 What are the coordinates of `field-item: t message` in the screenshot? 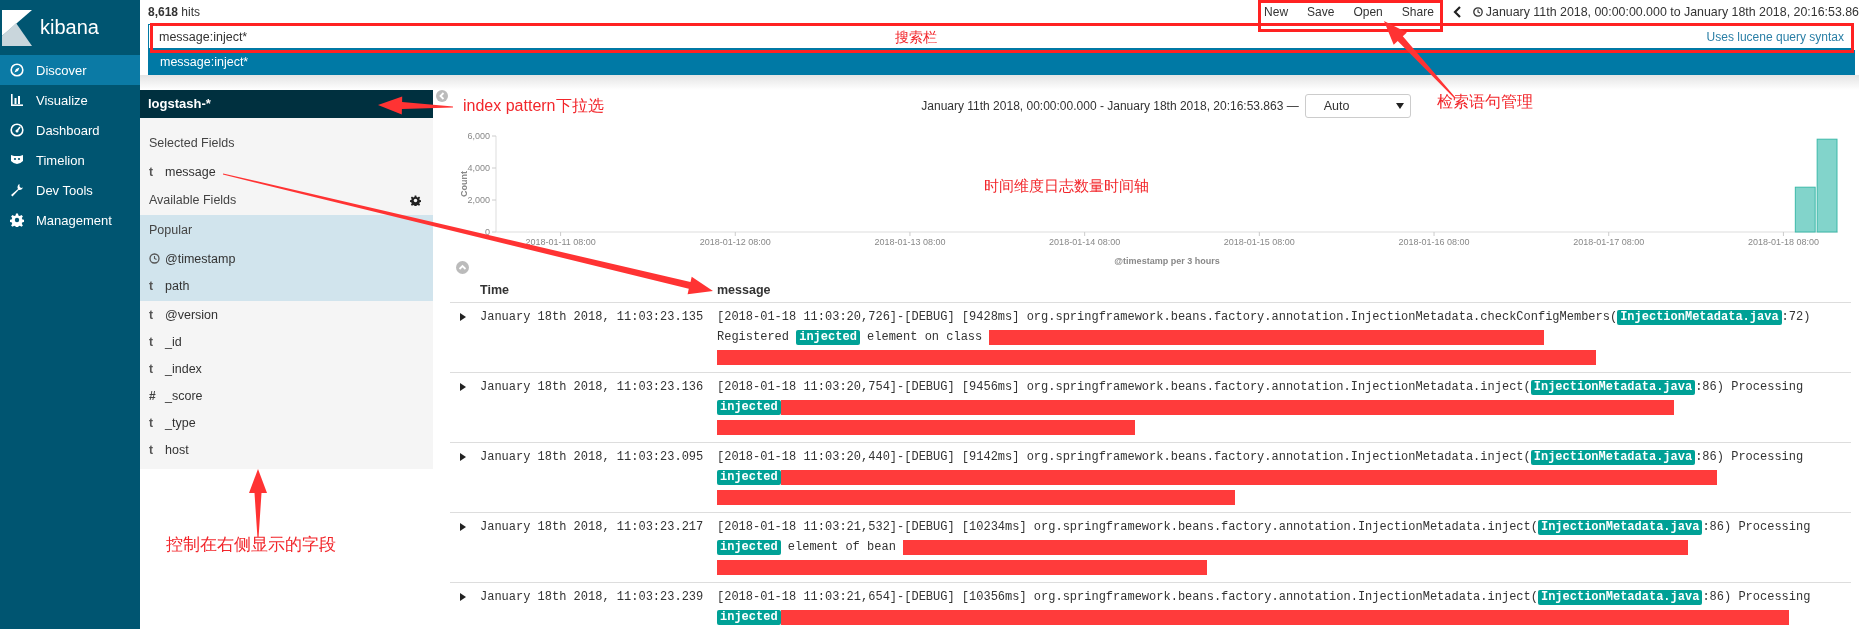 It's located at (286, 171).